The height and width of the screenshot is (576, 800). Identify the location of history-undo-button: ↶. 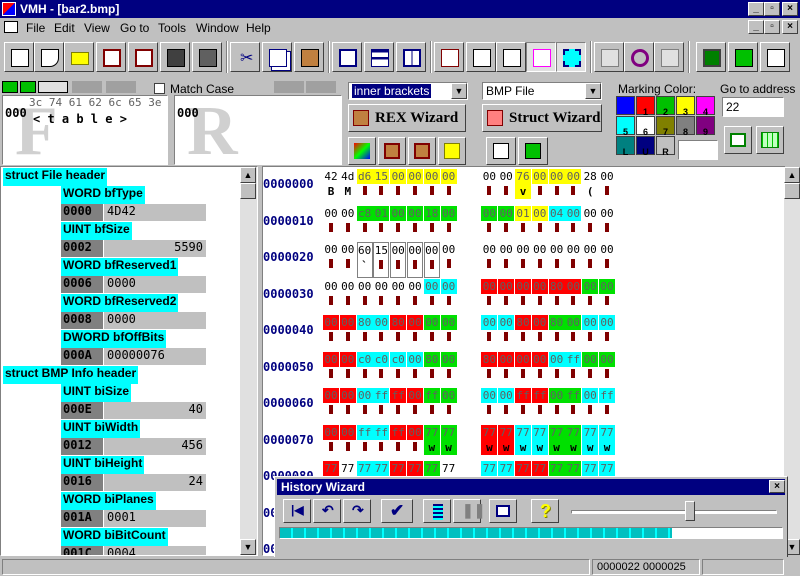
(327, 511).